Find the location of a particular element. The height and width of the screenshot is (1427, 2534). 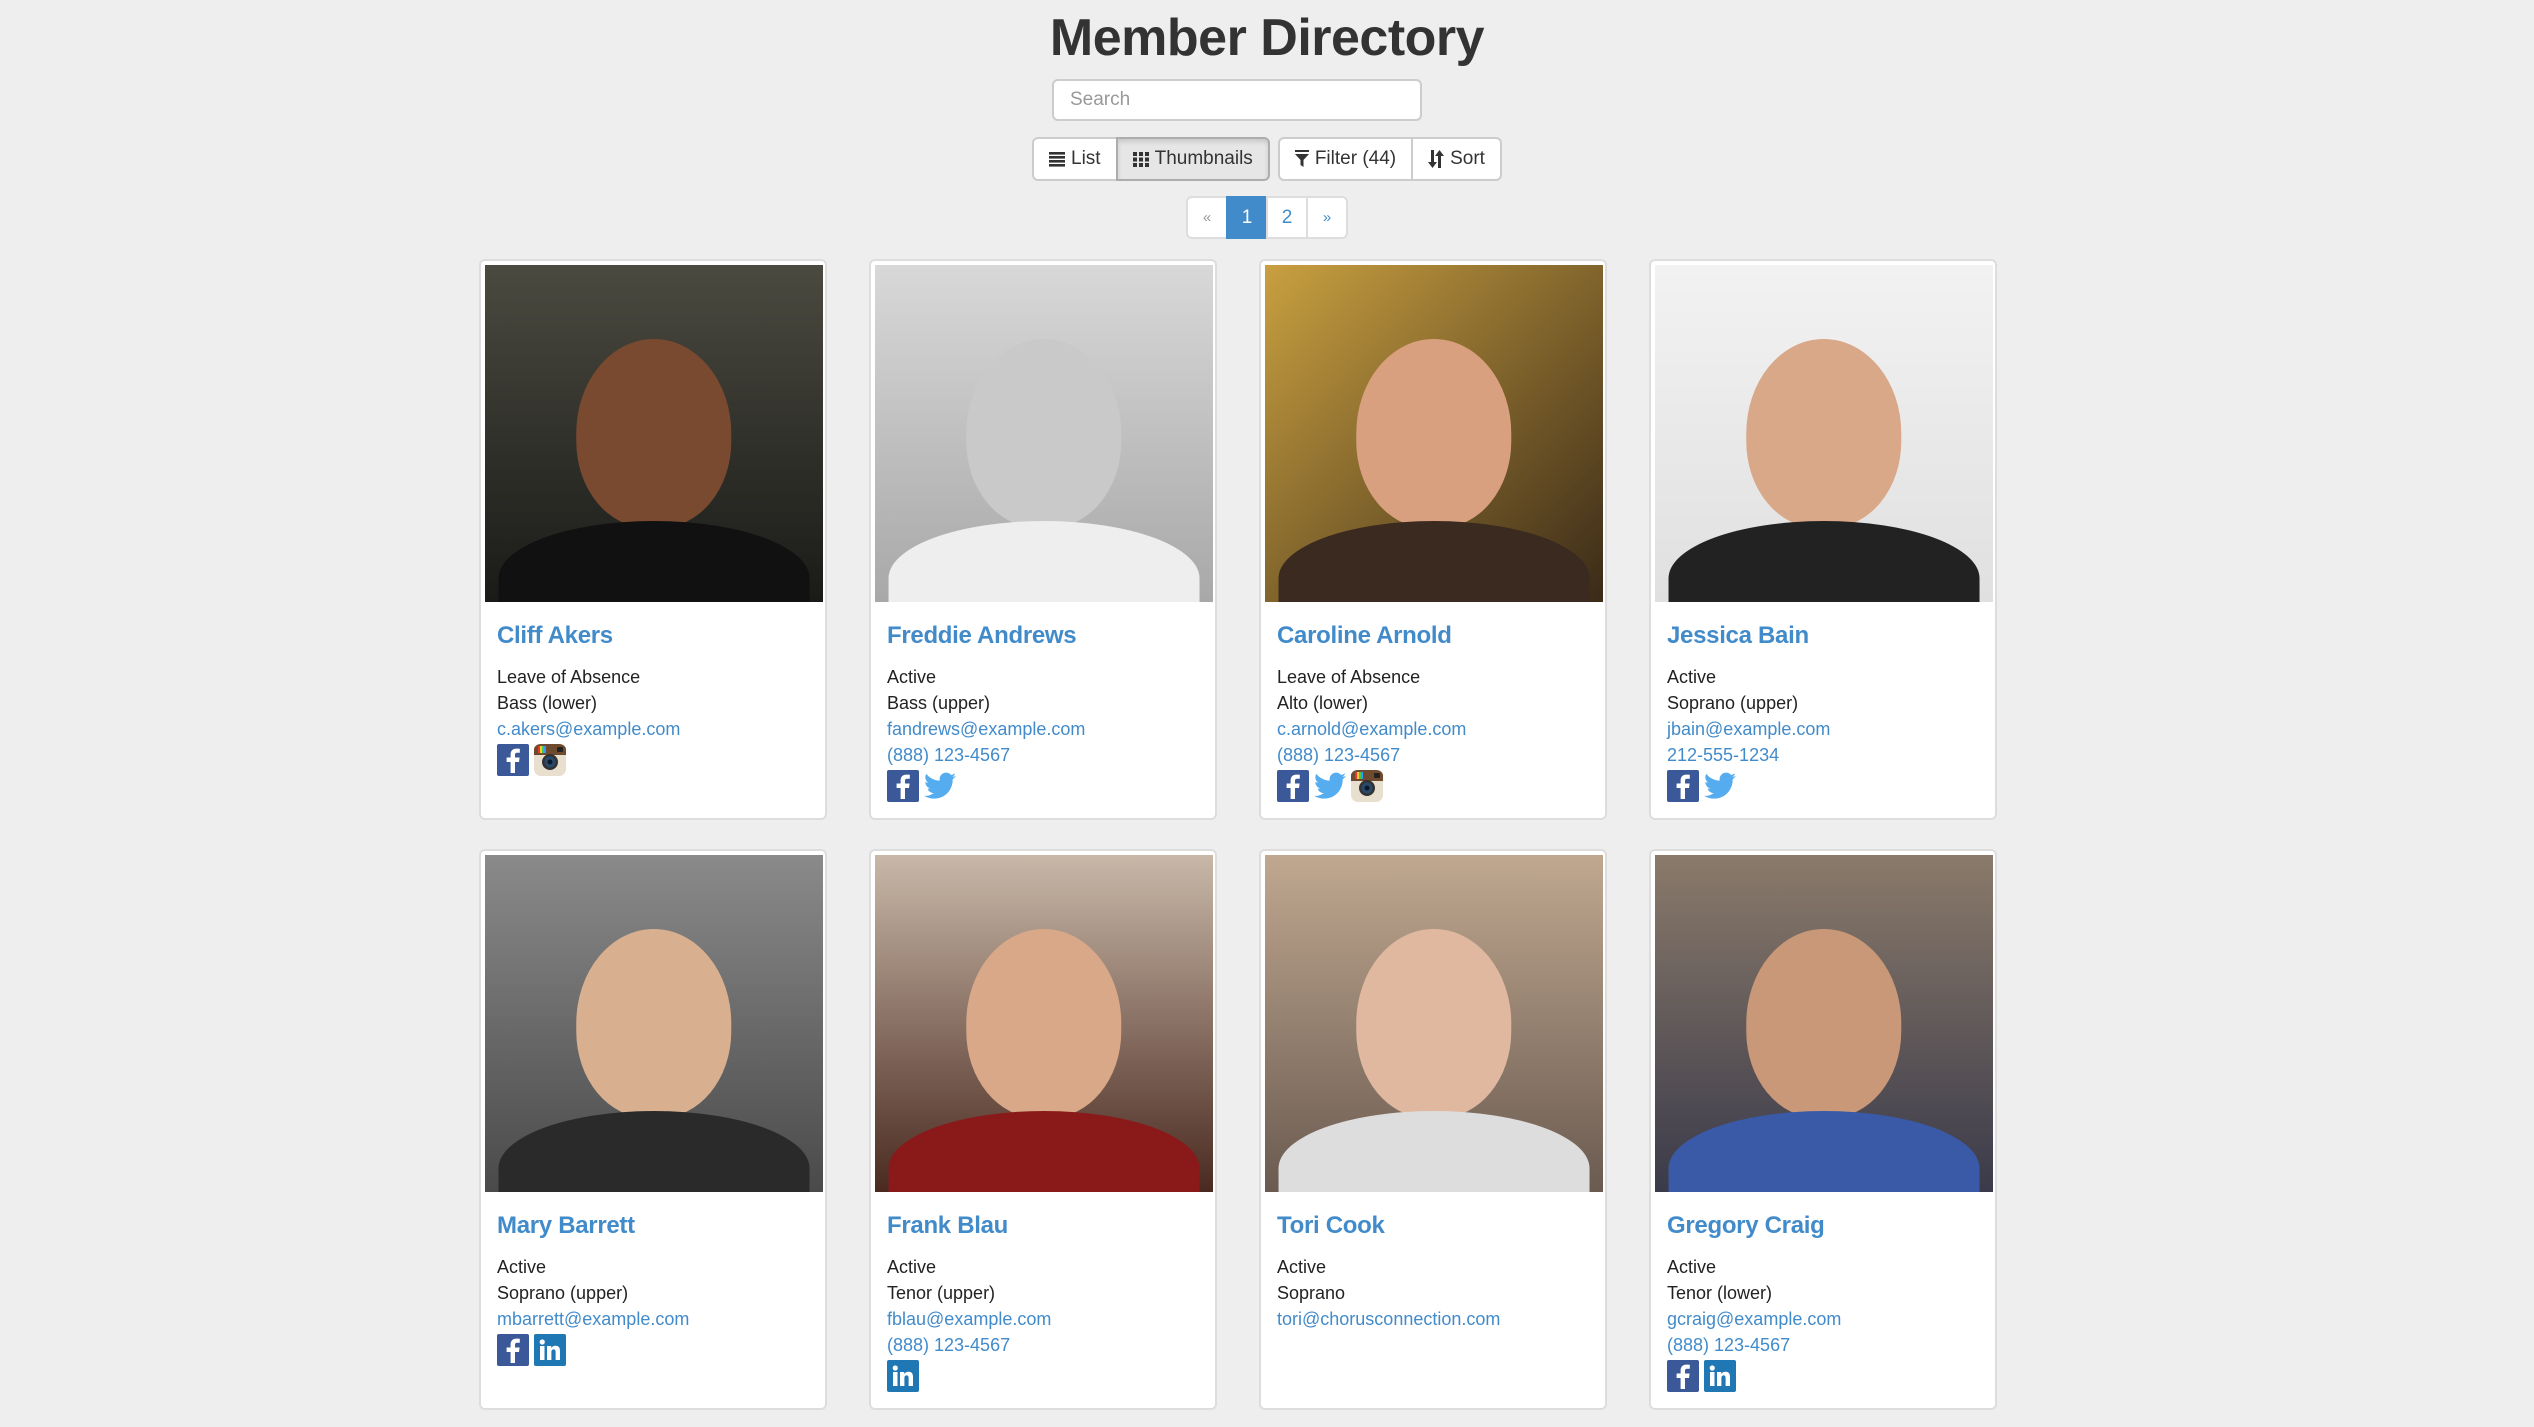

member-voice-part: Soprano is located at coordinates (1311, 1293).